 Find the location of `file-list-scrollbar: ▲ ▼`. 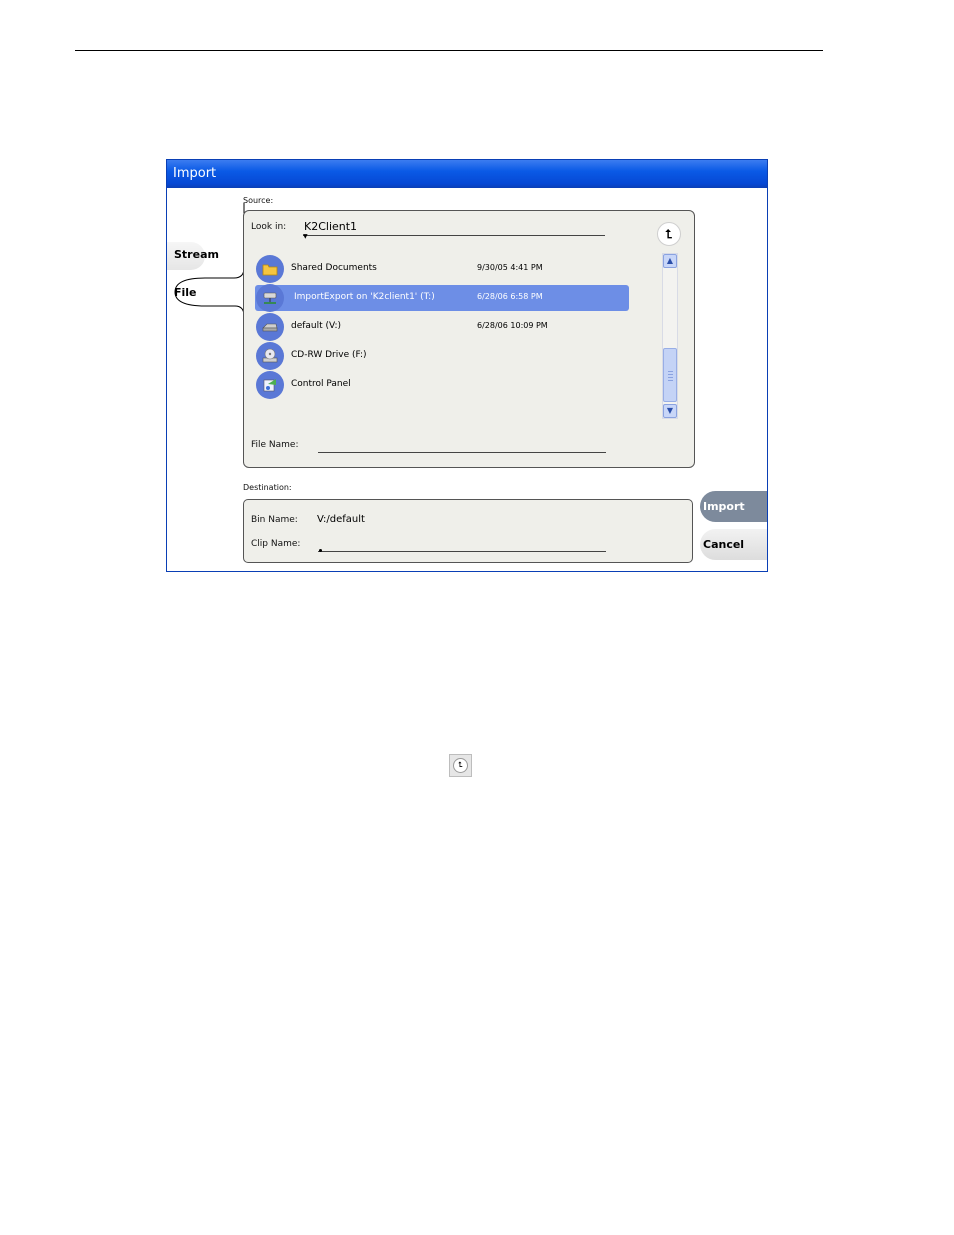

file-list-scrollbar: ▲ ▼ is located at coordinates (670, 336).